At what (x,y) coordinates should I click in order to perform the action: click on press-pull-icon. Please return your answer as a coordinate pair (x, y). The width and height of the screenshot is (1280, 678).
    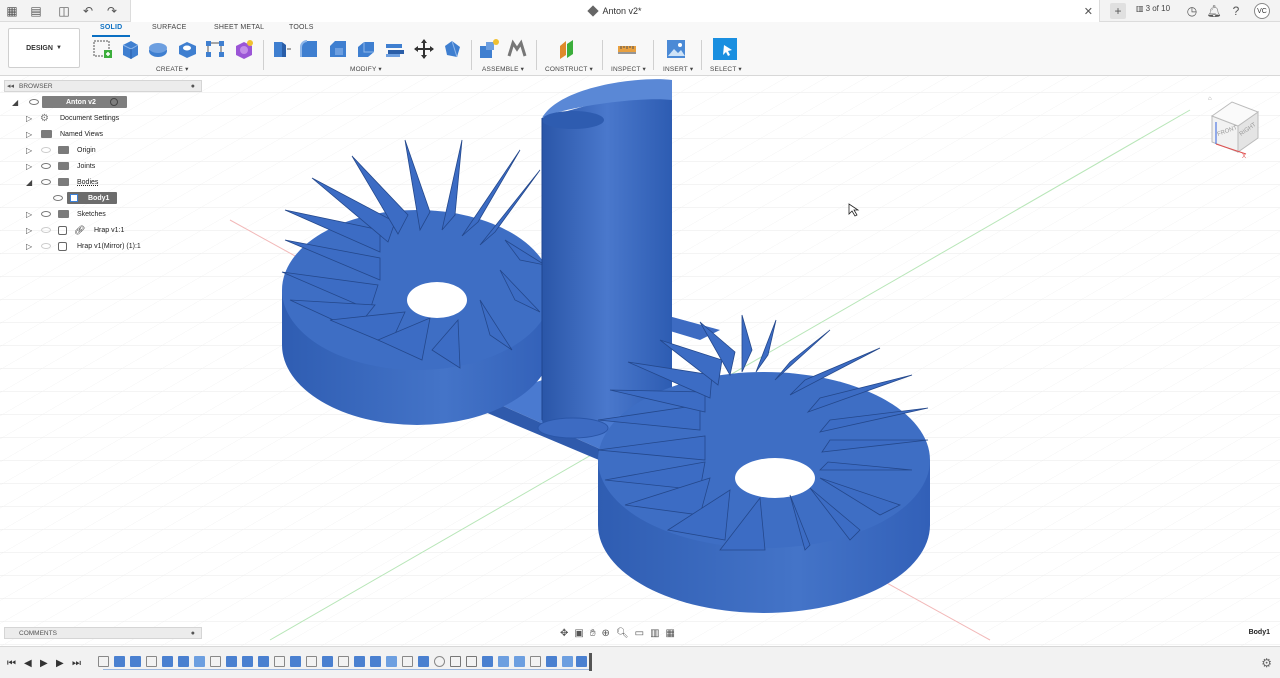
    Looking at the image, I should click on (281, 49).